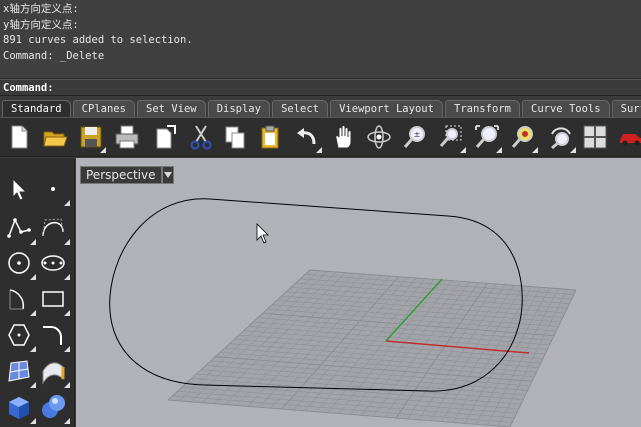  What do you see at coordinates (626, 108) in the screenshot?
I see `tab-surface: Surface` at bounding box center [626, 108].